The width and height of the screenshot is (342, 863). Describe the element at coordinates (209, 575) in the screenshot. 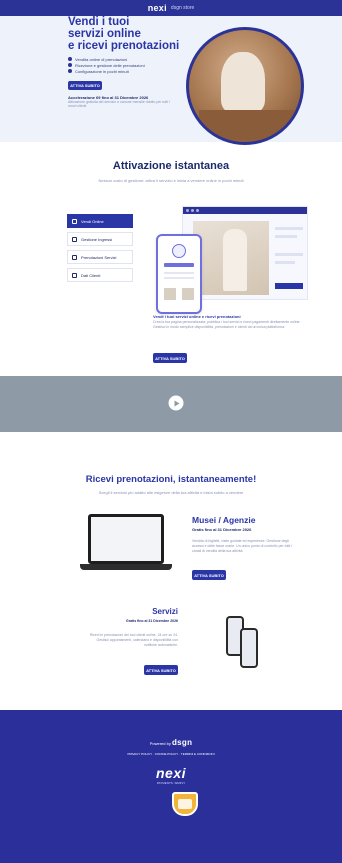

I see `musei-cta-button: ATTIVA SUBITO` at that location.